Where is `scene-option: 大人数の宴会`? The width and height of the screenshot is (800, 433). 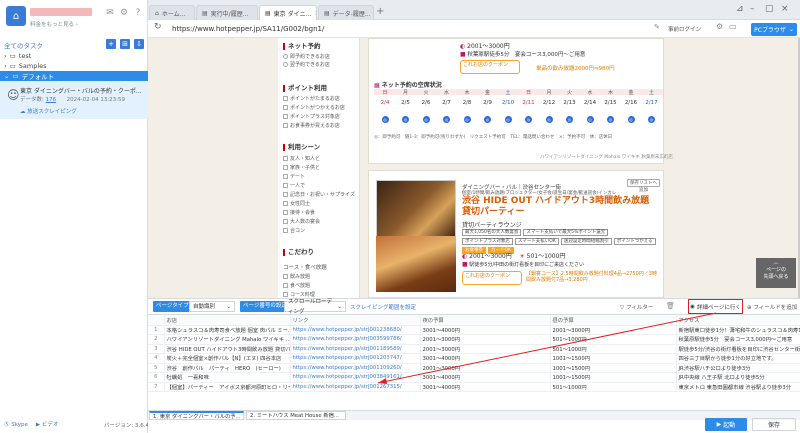 scene-option: 大人数の宴会 is located at coordinates (301, 221).